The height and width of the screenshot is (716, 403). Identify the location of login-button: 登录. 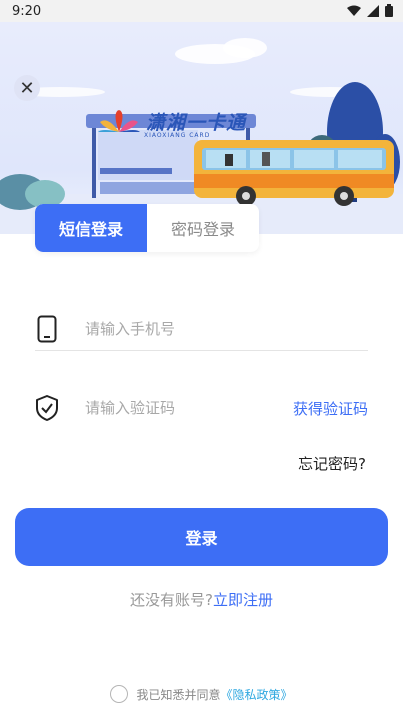
(201, 537).